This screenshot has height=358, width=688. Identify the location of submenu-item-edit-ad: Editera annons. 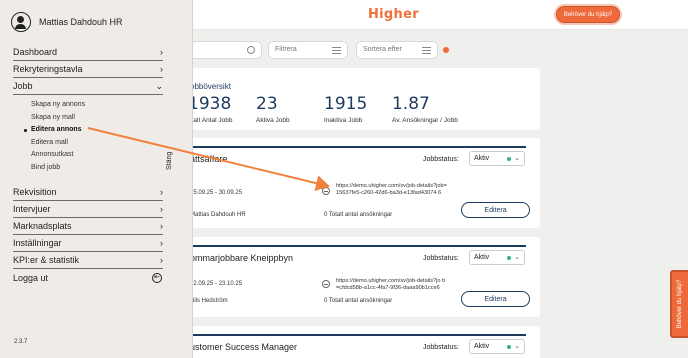
(54, 130).